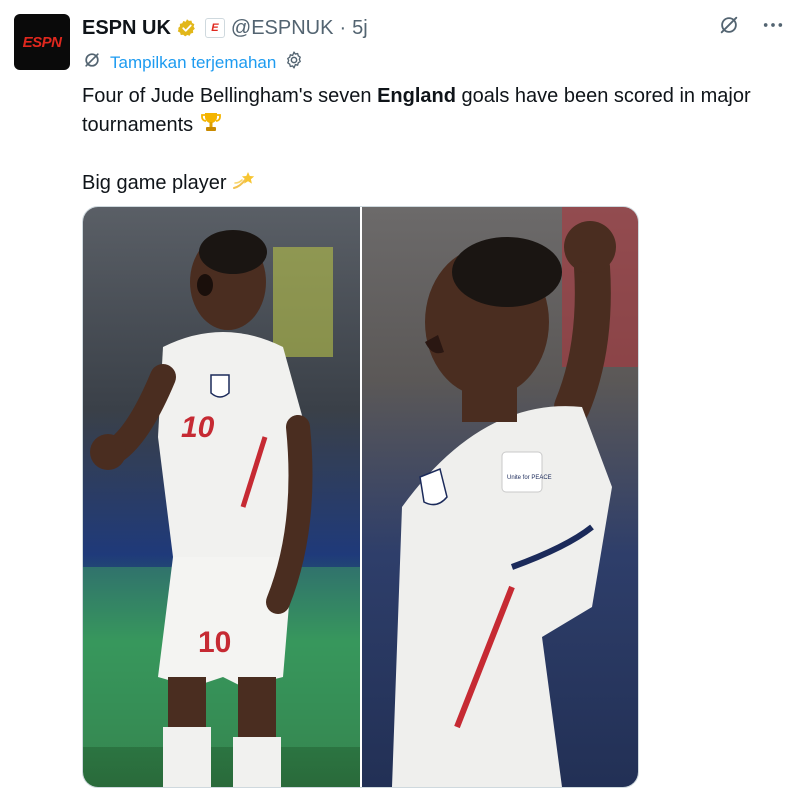  I want to click on tweet-text-part: Four of Jude Bellingham's seven, so click(230, 96).